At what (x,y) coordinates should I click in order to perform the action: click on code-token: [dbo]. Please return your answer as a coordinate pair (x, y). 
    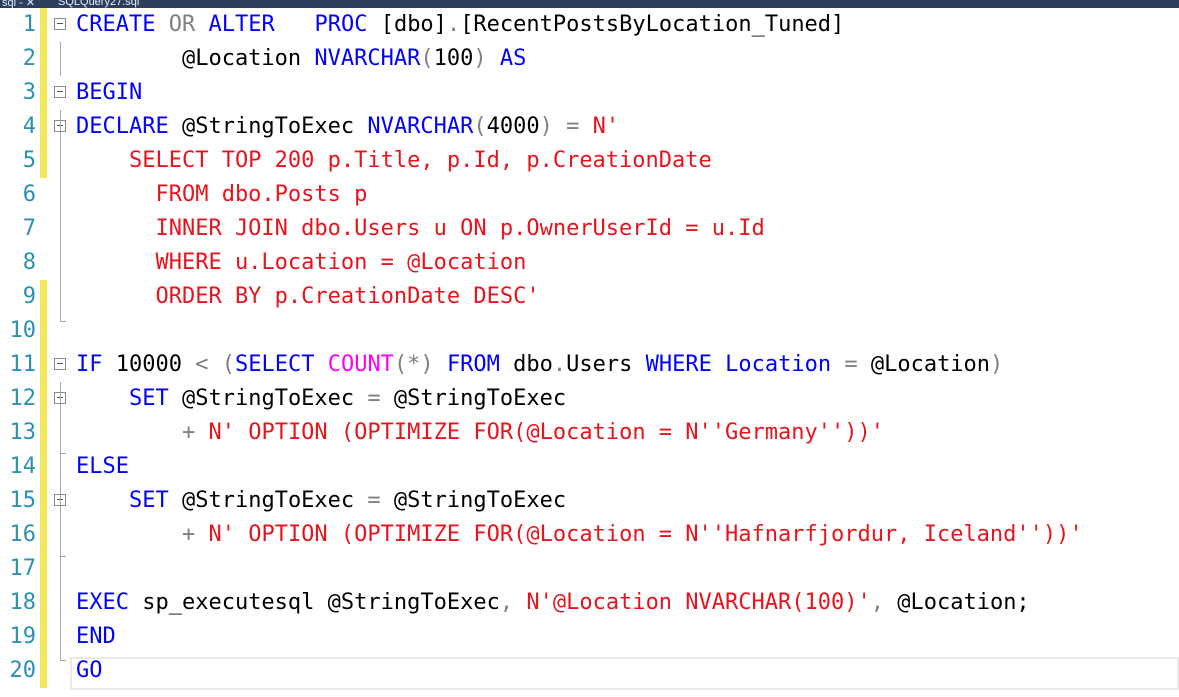
    Looking at the image, I should click on (407, 24).